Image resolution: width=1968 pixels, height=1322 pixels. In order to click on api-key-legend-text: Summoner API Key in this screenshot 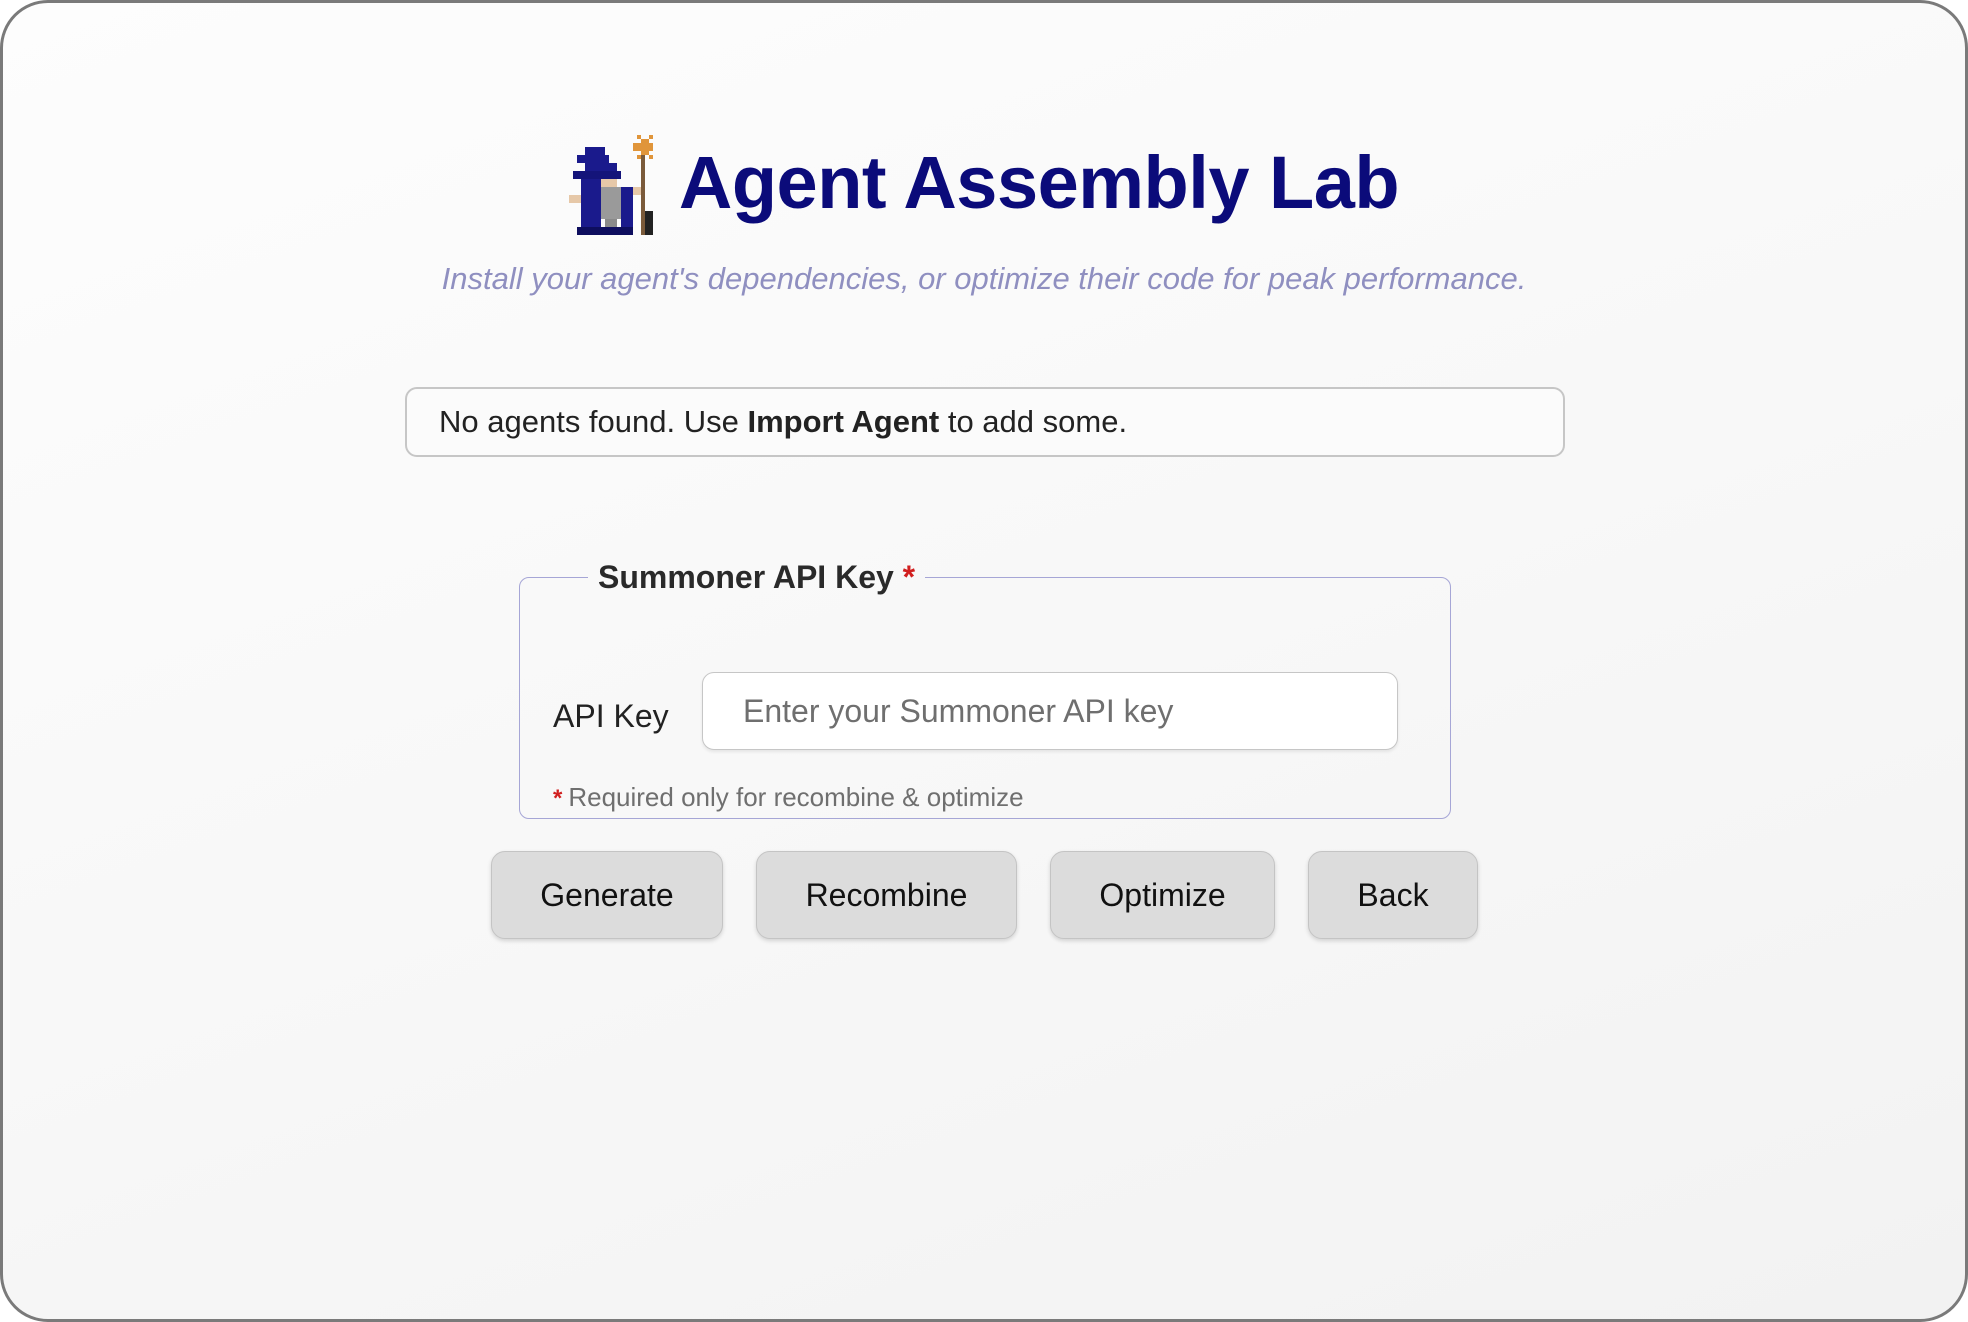, I will do `click(746, 577)`.